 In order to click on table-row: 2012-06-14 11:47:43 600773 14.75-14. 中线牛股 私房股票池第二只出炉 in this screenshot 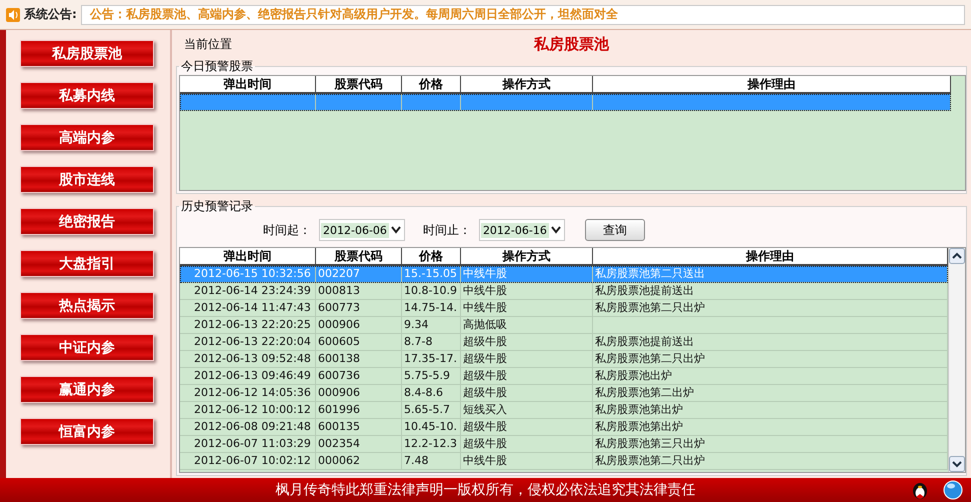, I will do `click(564, 308)`.